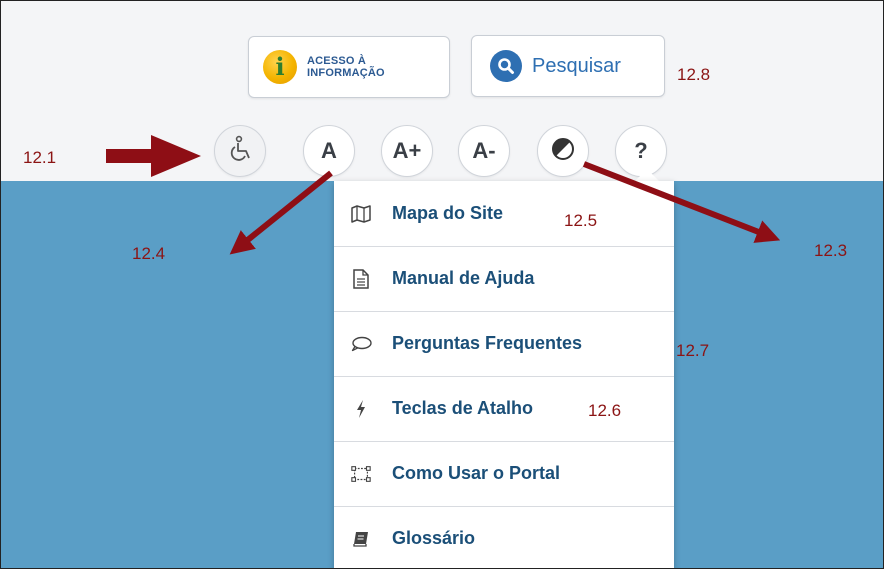  I want to click on annotation-12-6: 12.6, so click(605, 410).